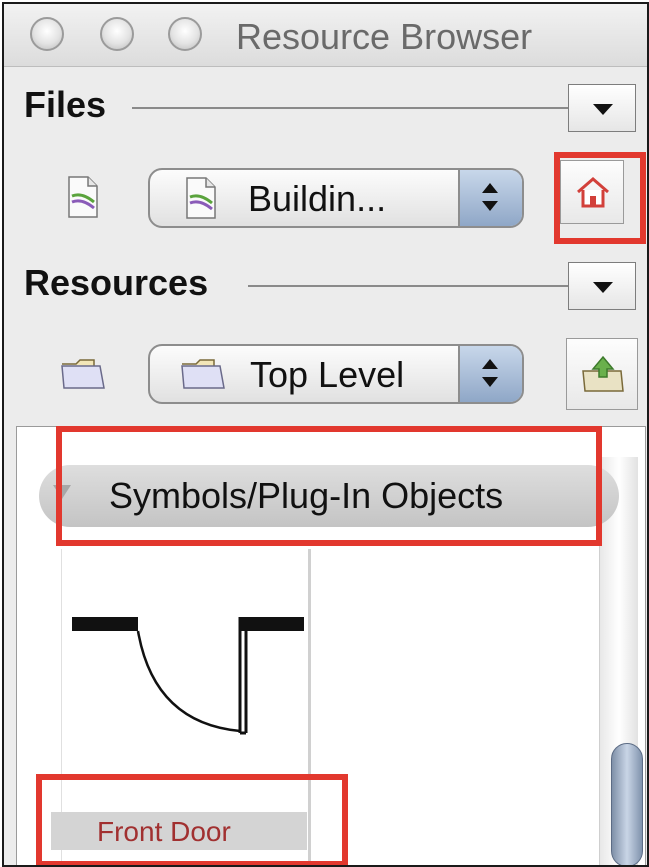 The image size is (649, 867). What do you see at coordinates (47, 34) in the screenshot?
I see `close-window-button` at bounding box center [47, 34].